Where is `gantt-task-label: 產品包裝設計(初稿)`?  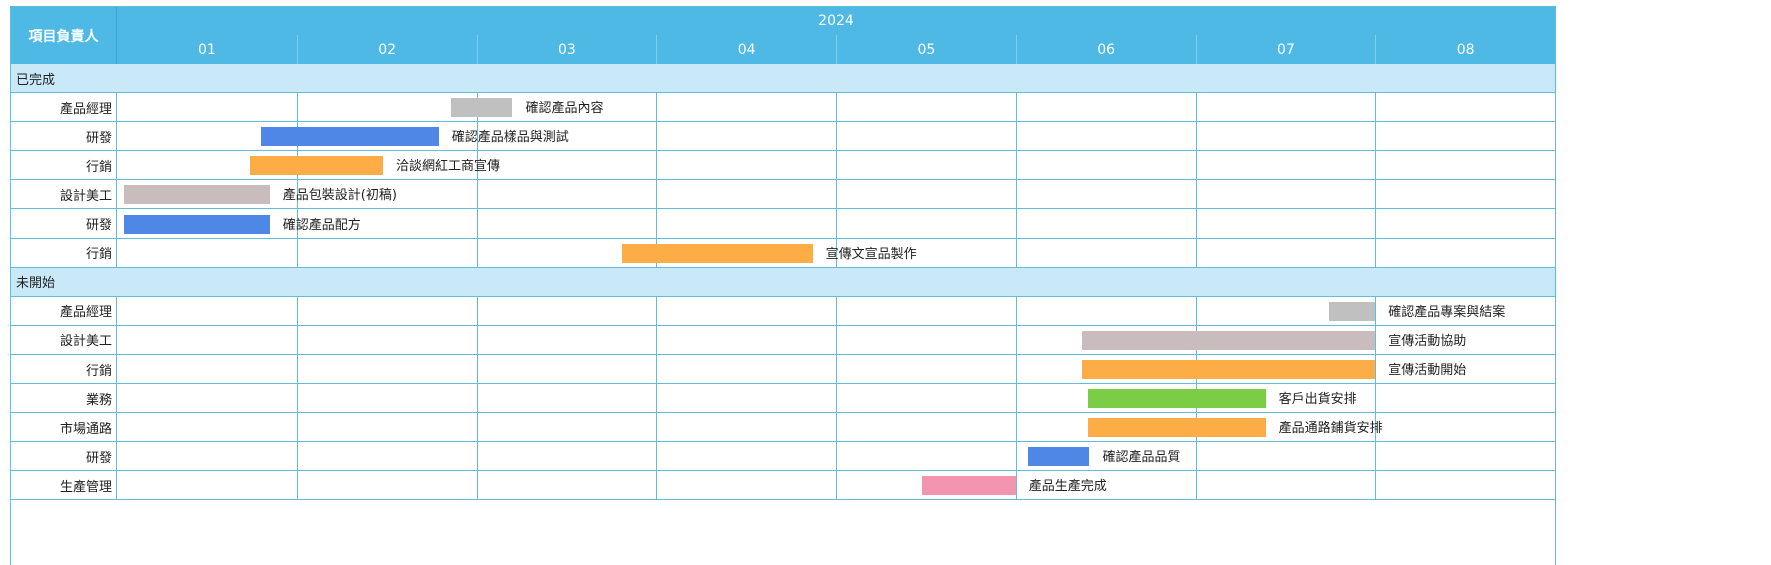 gantt-task-label: 產品包裝設計(初稿) is located at coordinates (339, 196).